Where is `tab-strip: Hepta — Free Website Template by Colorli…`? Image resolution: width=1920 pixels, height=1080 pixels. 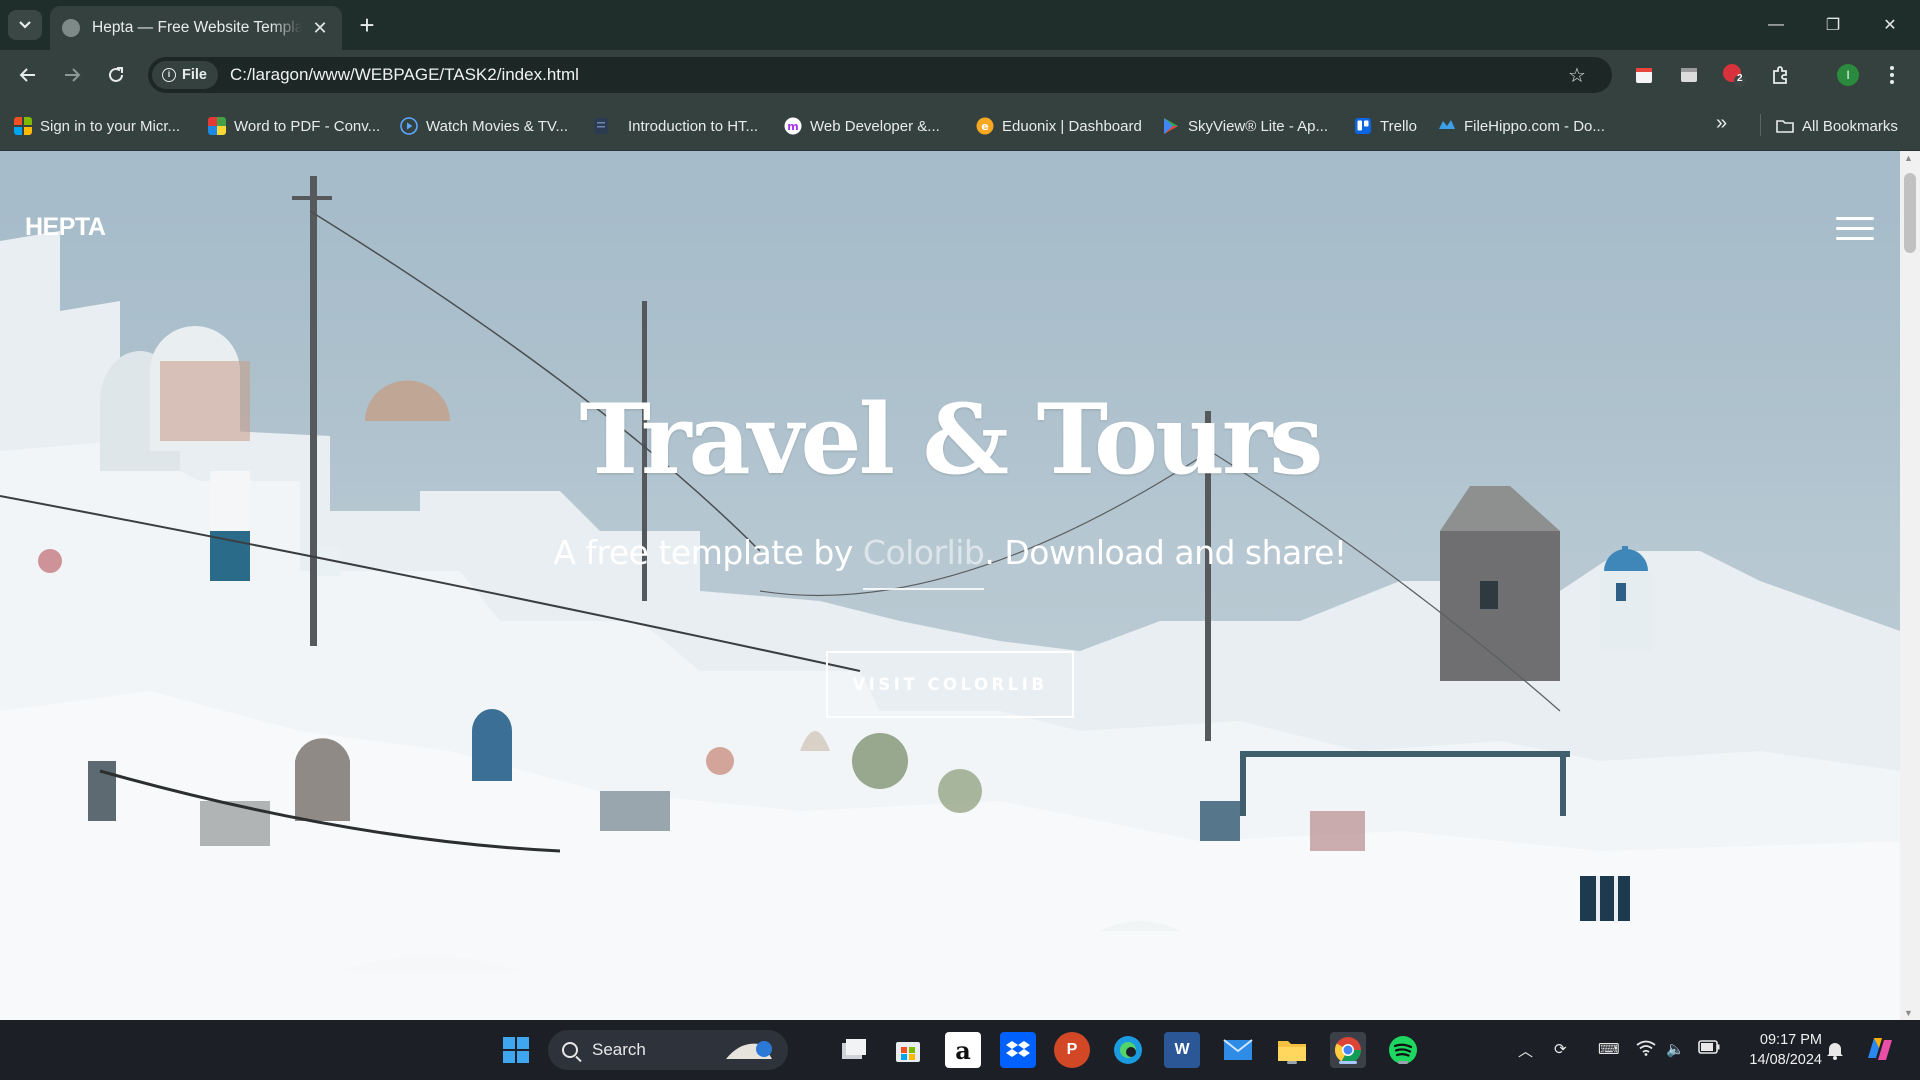 tab-strip: Hepta — Free Website Template by Colorli… is located at coordinates (960, 25).